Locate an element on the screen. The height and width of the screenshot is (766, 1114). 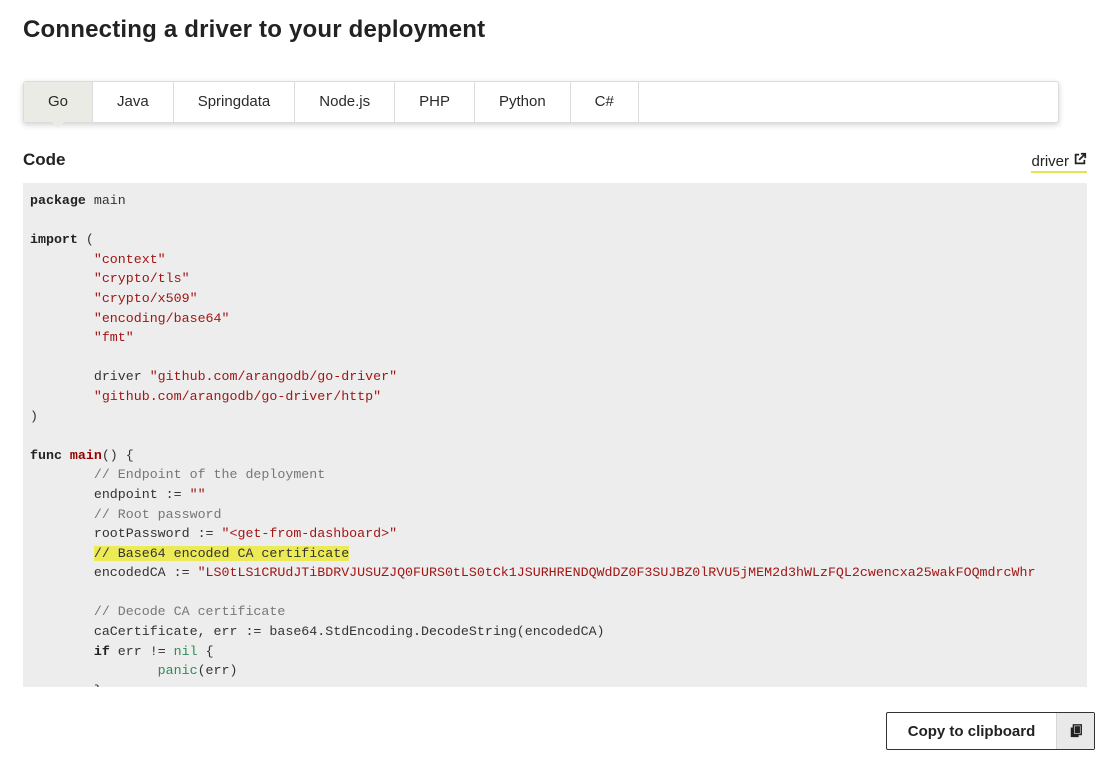
driver-link-label: driver is located at coordinates (1050, 161).